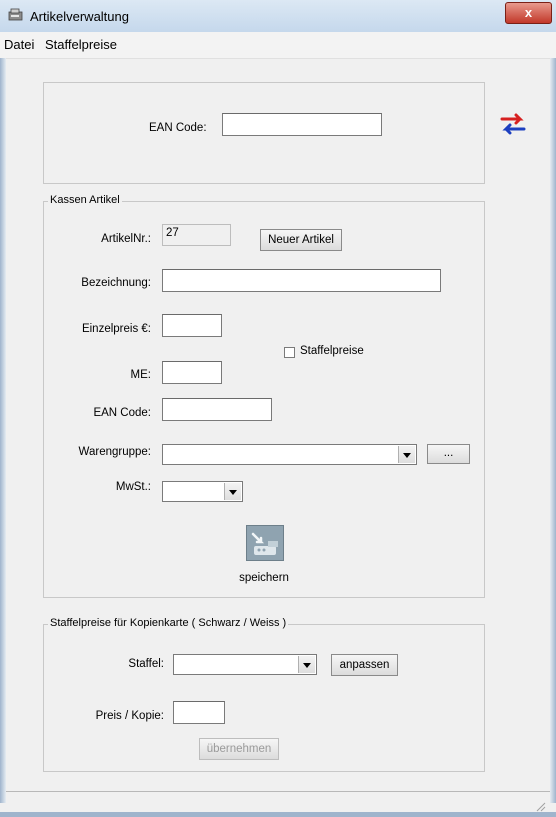  Describe the element at coordinates (15, 14) in the screenshot. I see `app-icon` at that location.